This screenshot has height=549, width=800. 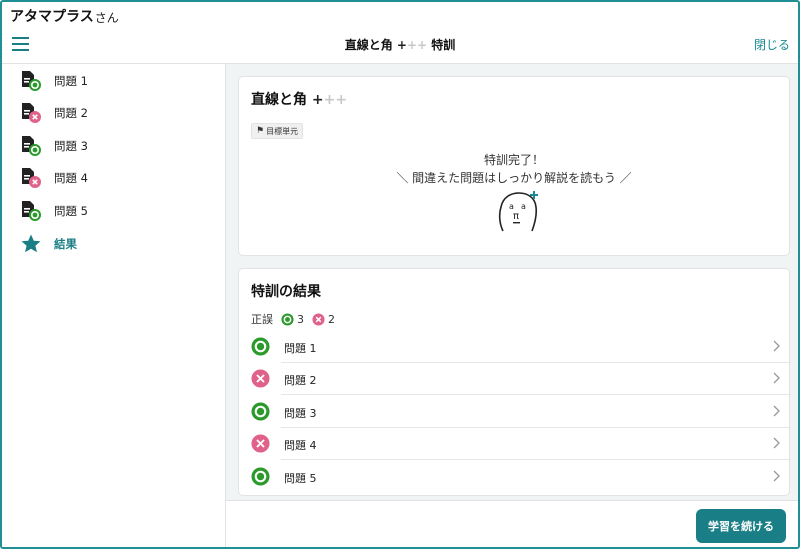 What do you see at coordinates (65, 244) in the screenshot?
I see `sidebar-item-label: 結果` at bounding box center [65, 244].